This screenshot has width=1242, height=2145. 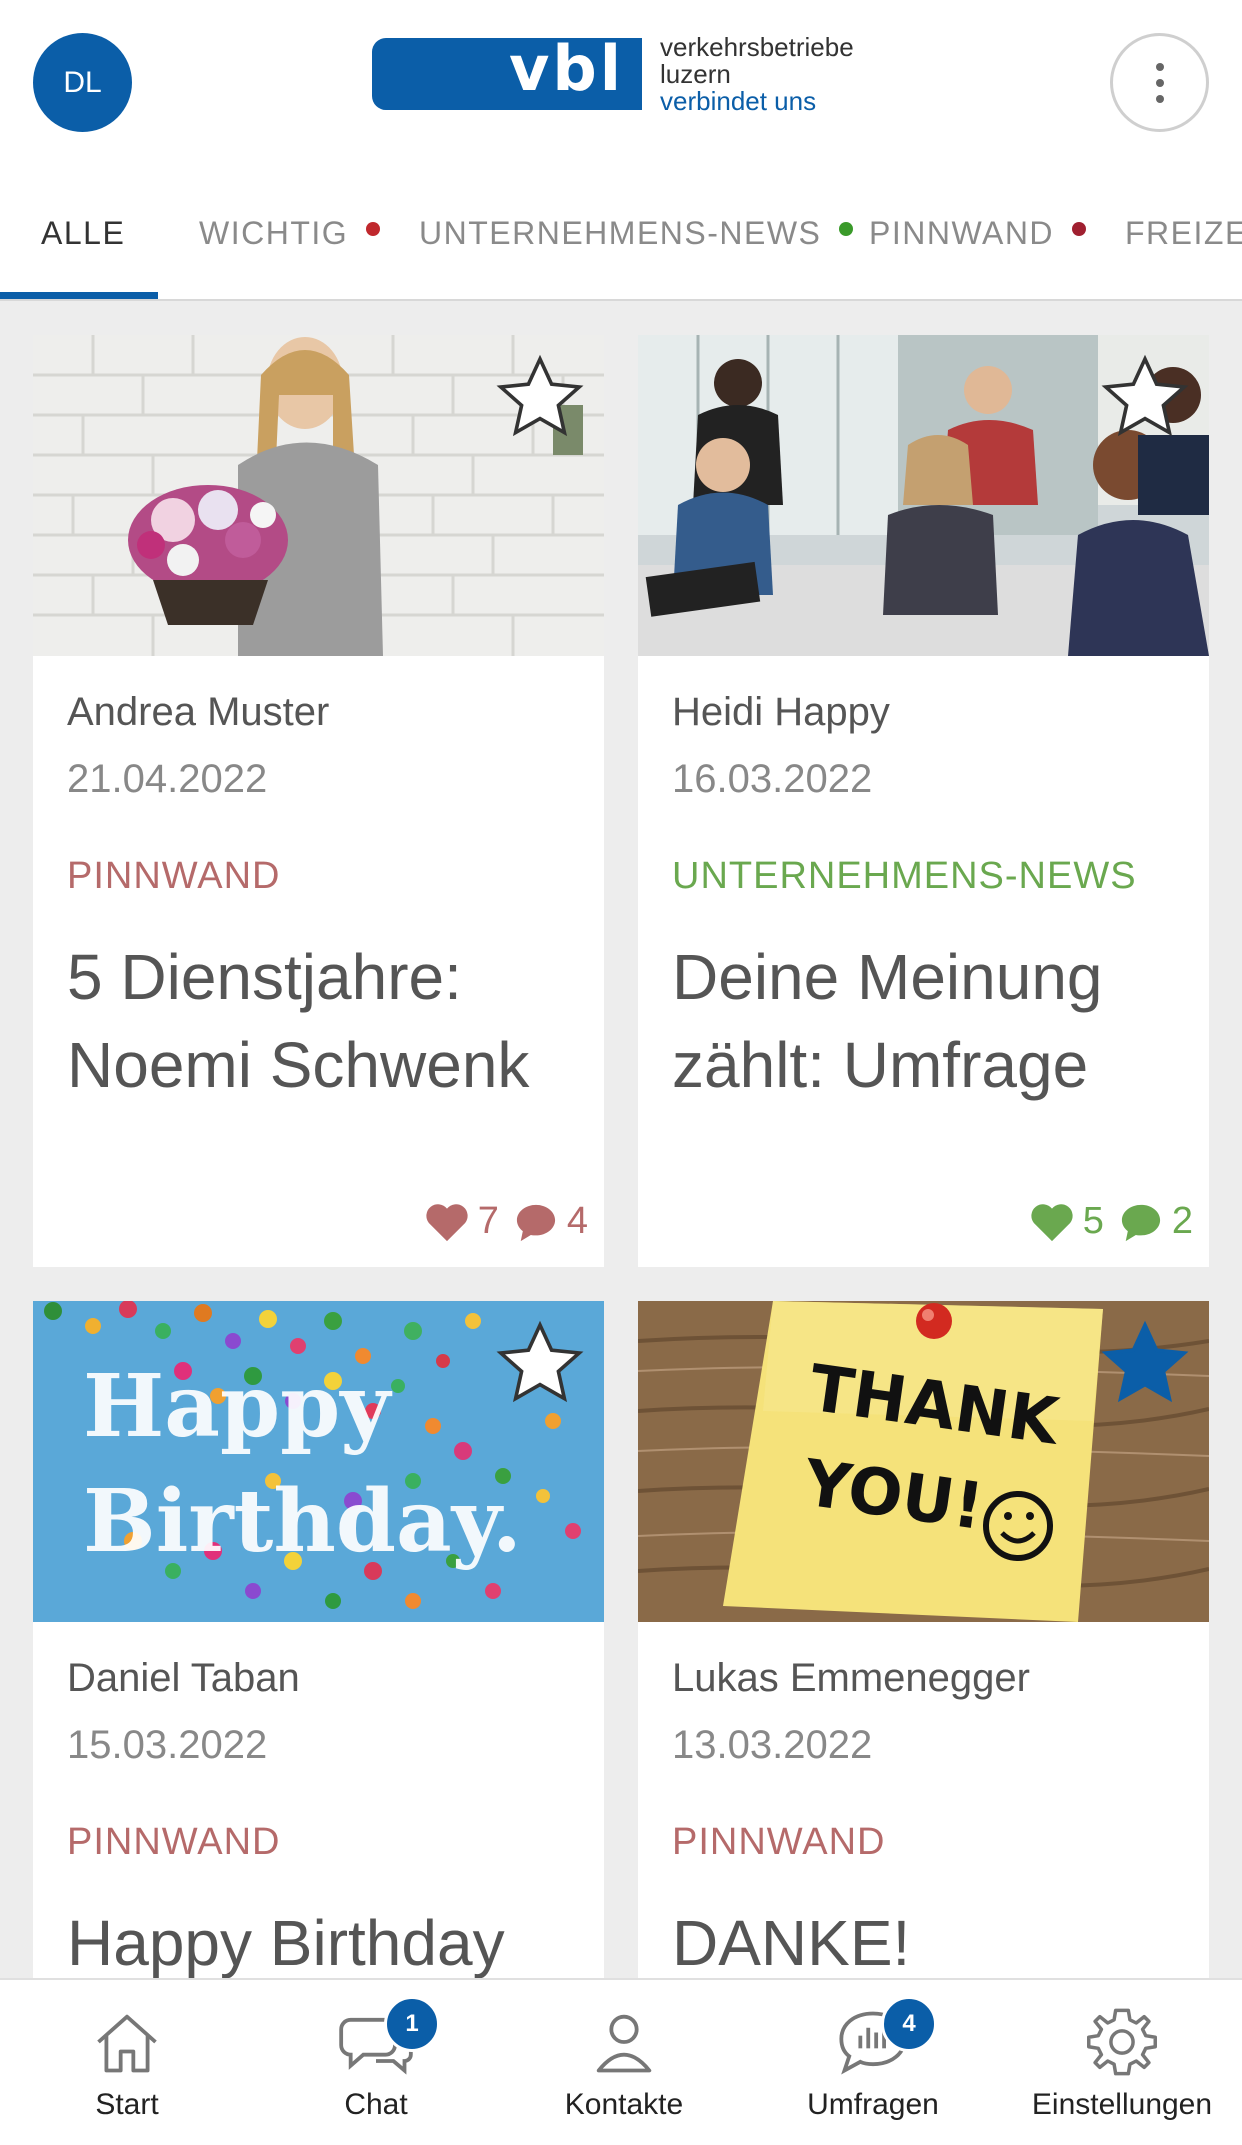 I want to click on user-avatar: DL, so click(x=82, y=82).